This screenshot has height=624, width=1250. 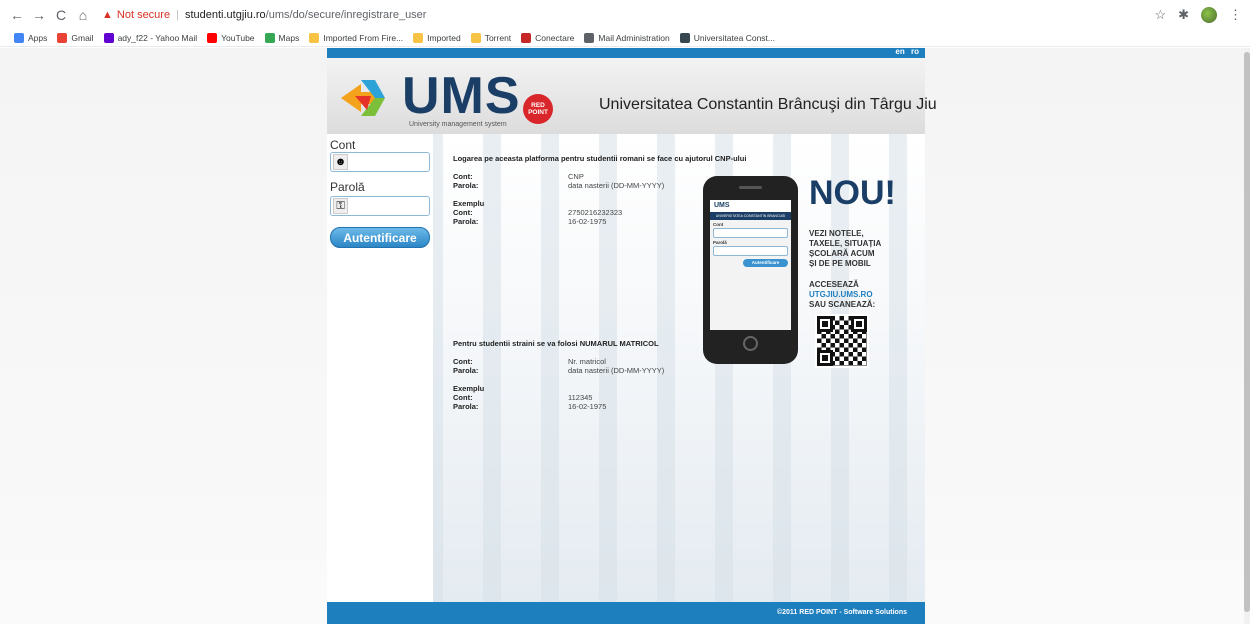 What do you see at coordinates (380, 206) in the screenshot?
I see `parola-input: ⚿` at bounding box center [380, 206].